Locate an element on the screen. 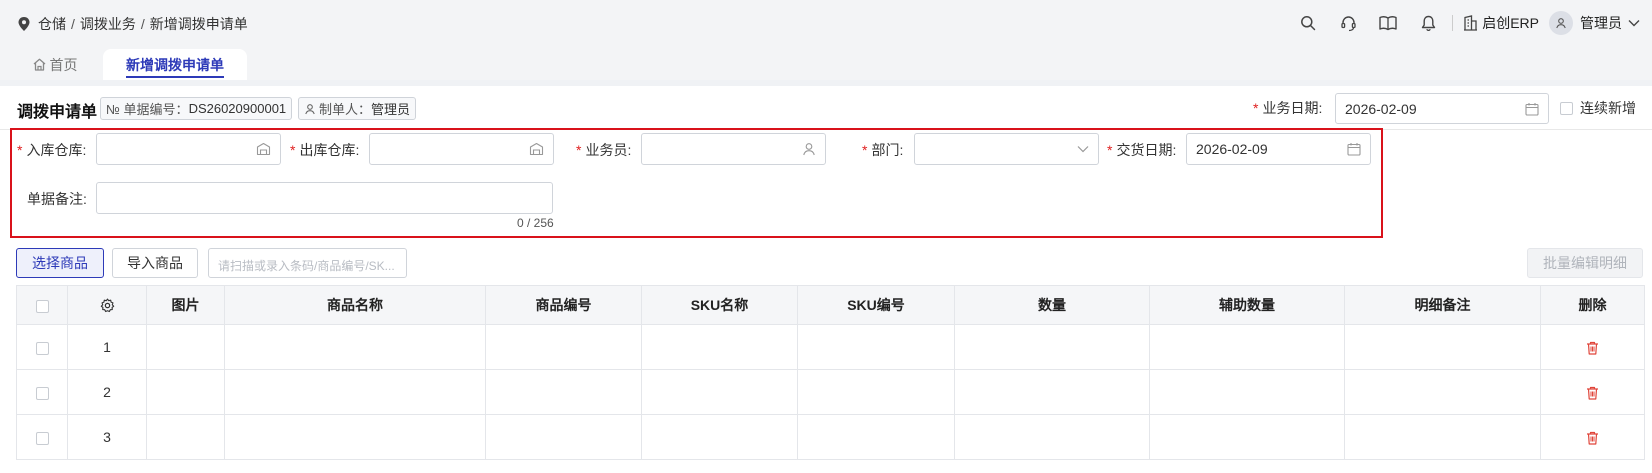  breadcrumb-item-current: 新增调拨申请单 is located at coordinates (198, 24).